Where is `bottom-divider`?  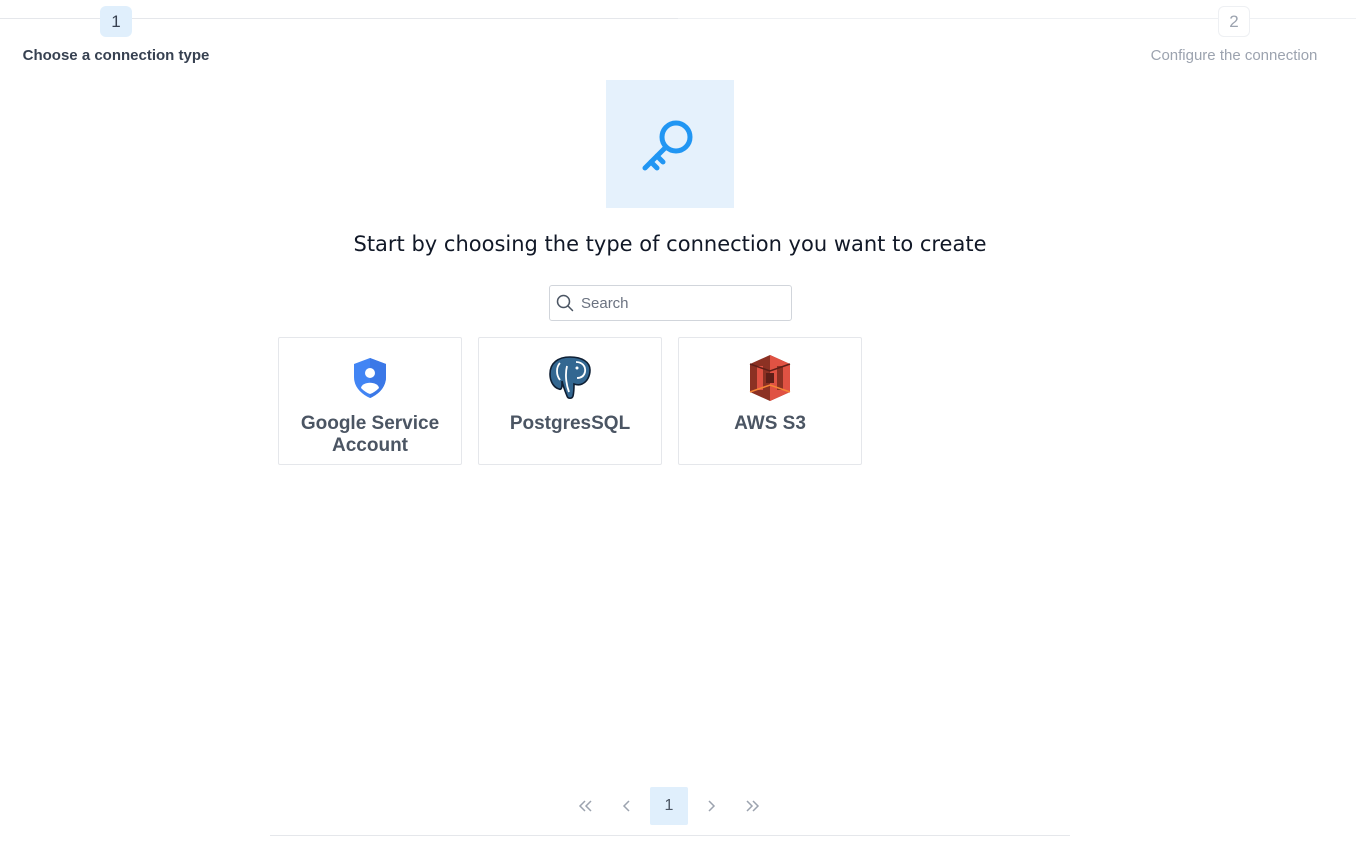 bottom-divider is located at coordinates (670, 835).